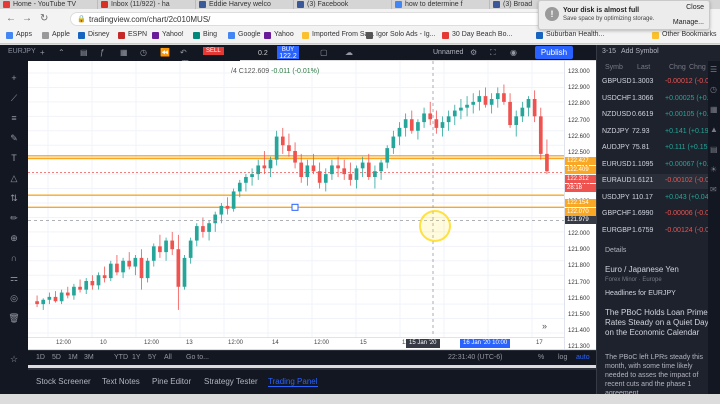 This screenshot has width=720, height=404. I want to click on ideas-icon: ☀, so click(713, 169).